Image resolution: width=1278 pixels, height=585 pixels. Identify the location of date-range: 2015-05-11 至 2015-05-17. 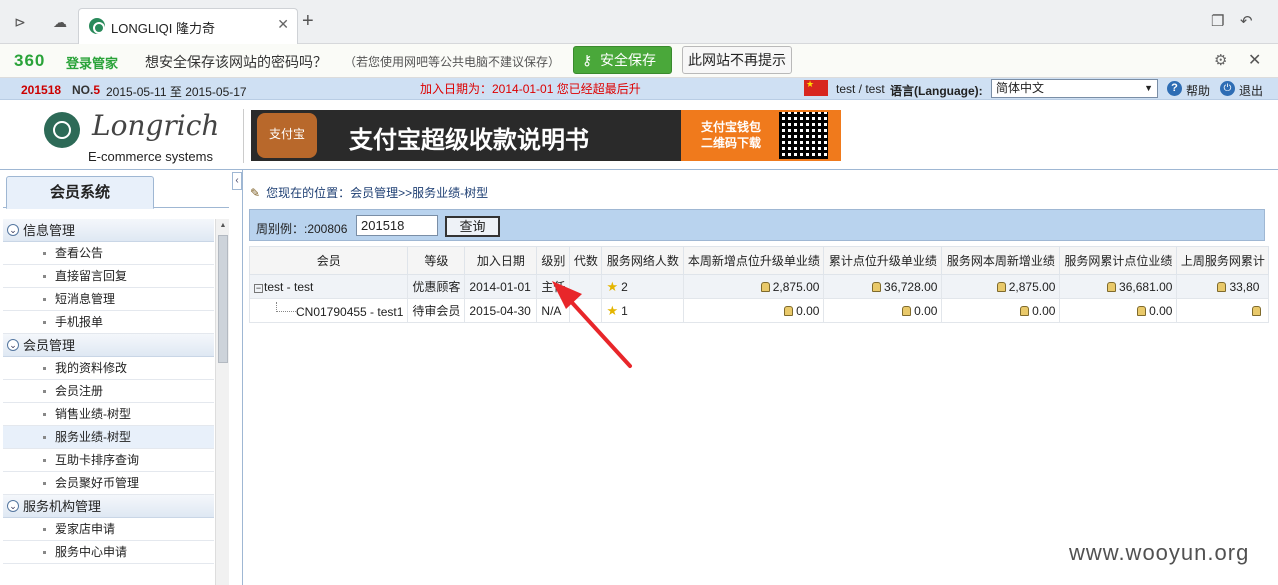
(176, 92).